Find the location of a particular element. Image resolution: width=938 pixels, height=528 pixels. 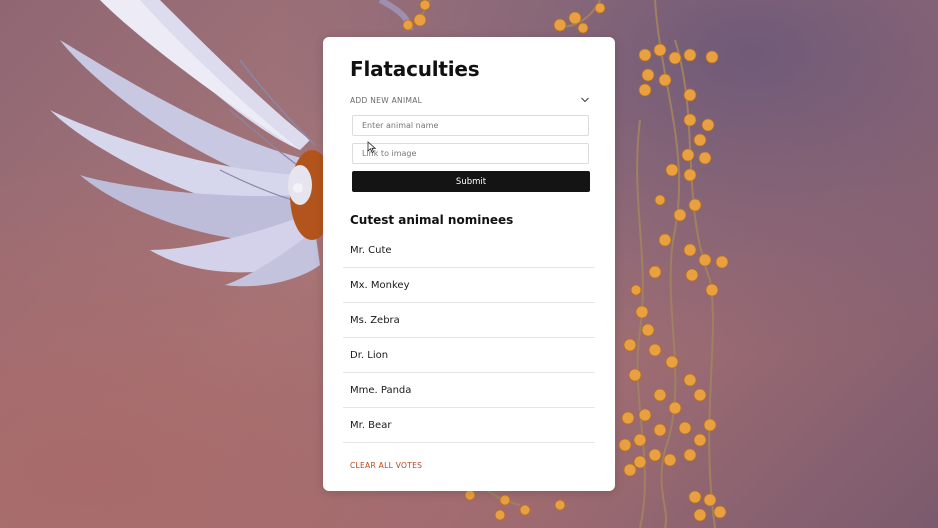

mouse-cursor-icon is located at coordinates (372, 147).